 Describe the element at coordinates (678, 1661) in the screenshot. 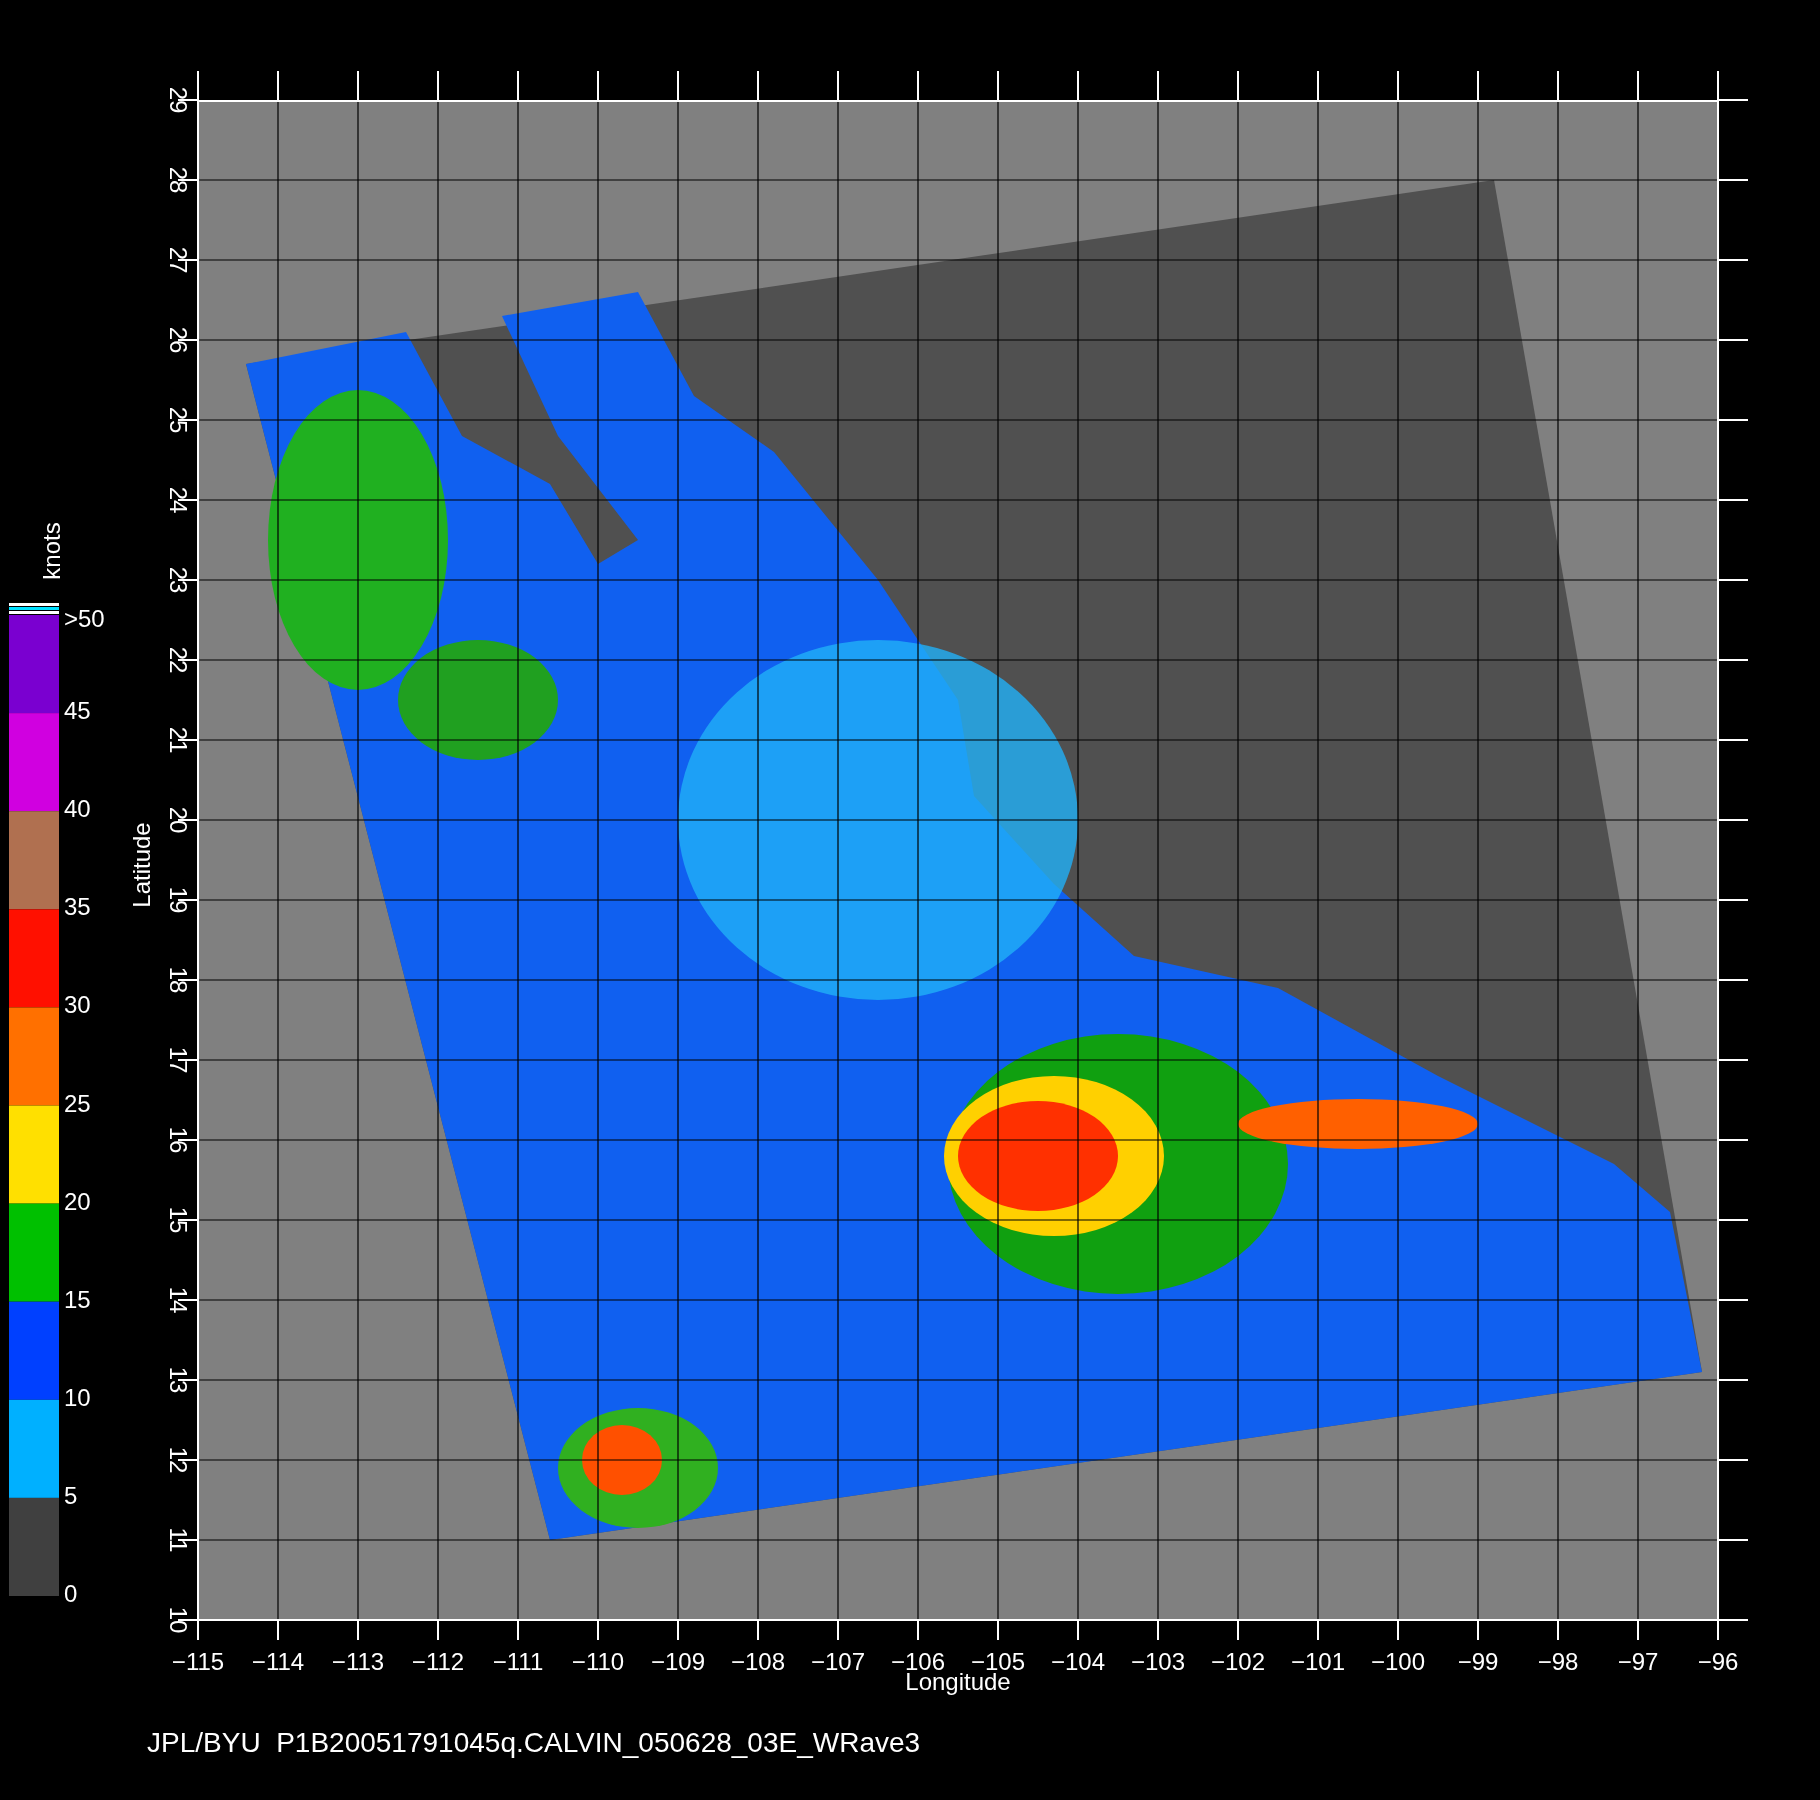

I see `longitude-tick-label: −109` at that location.